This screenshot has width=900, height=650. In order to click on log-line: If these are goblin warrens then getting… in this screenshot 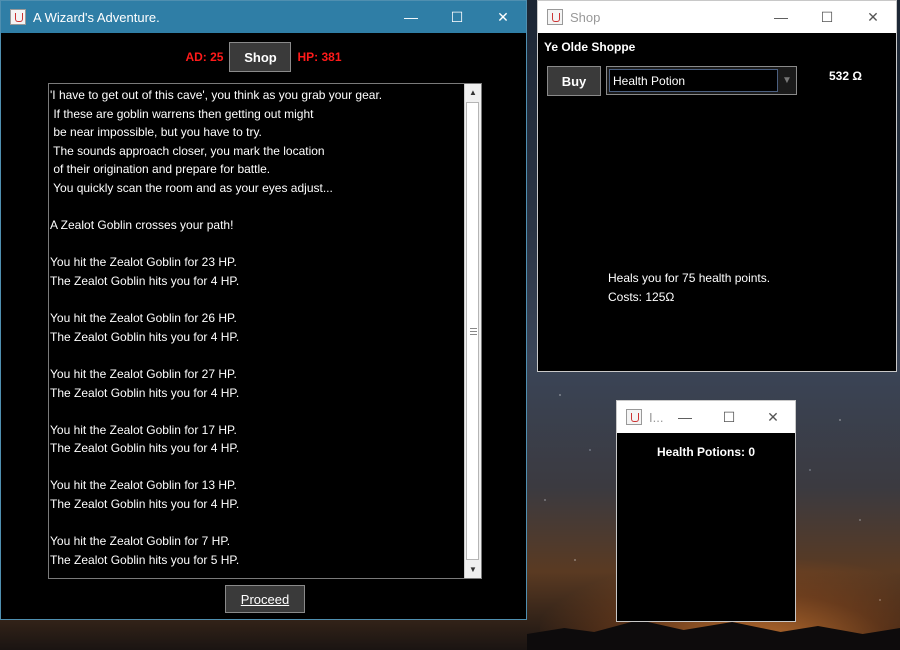, I will do `click(182, 113)`.